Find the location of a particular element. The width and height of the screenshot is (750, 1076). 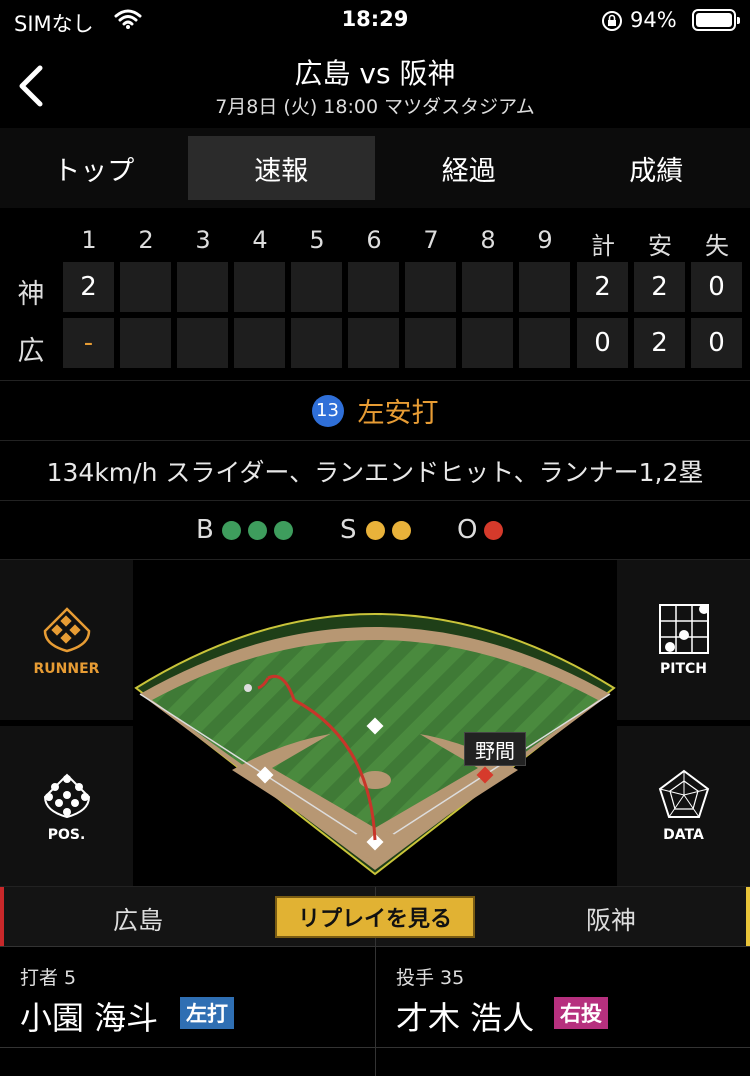

inning-header: 1 is located at coordinates (89, 240).